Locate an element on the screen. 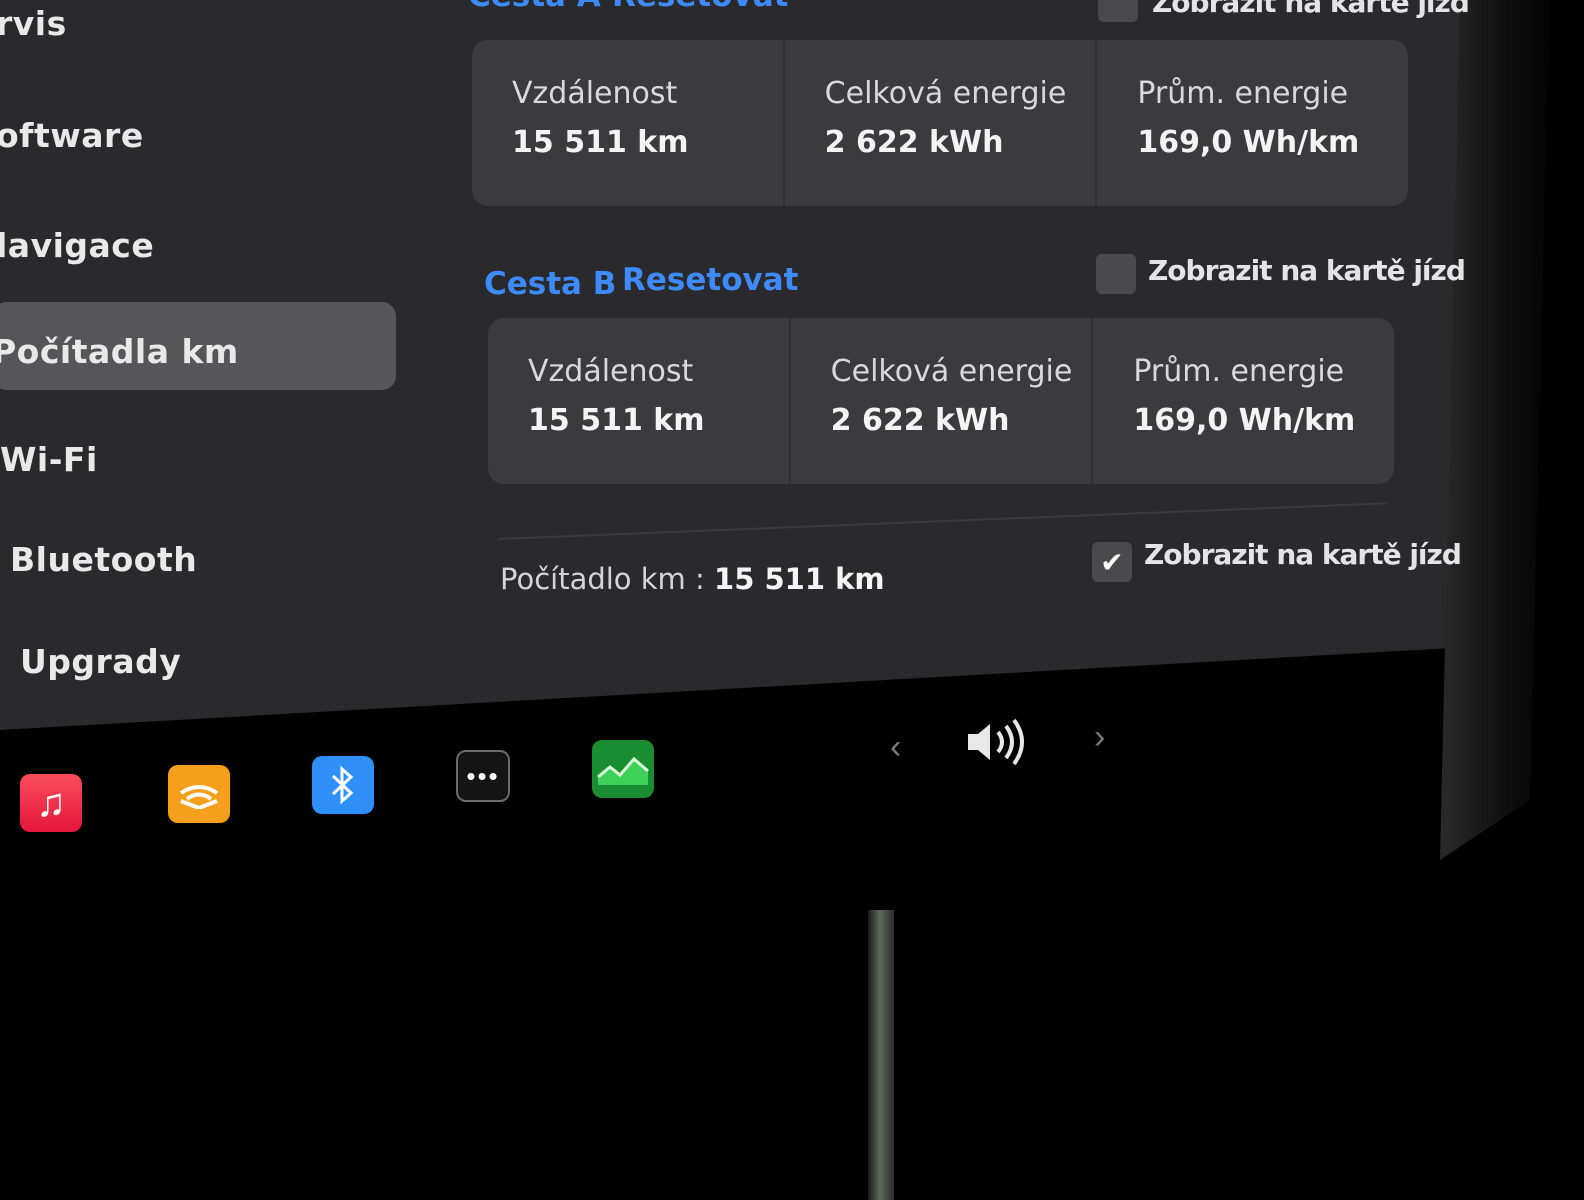  trip-a-show-label: Zobrazit na kartě jízd is located at coordinates (1311, 9).